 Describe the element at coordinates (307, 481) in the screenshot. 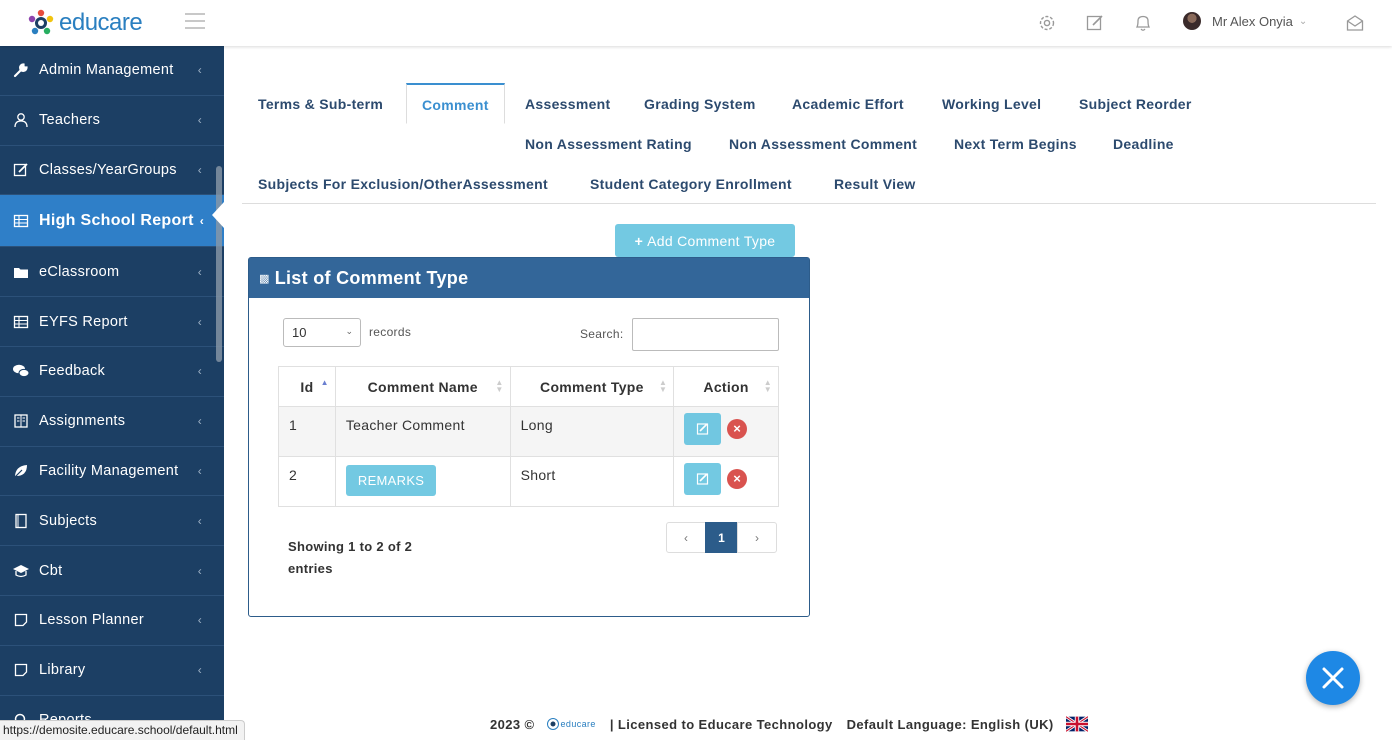

I see `cell-id: 2` at that location.